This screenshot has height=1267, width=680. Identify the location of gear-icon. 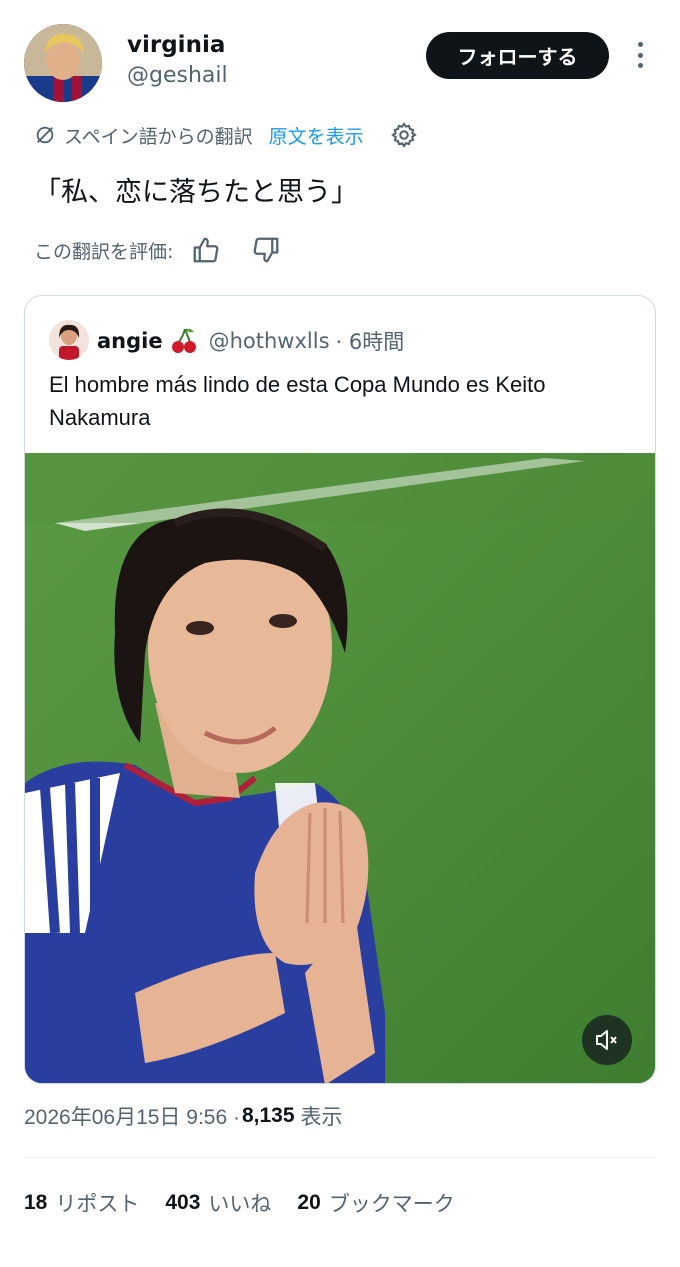
(404, 135).